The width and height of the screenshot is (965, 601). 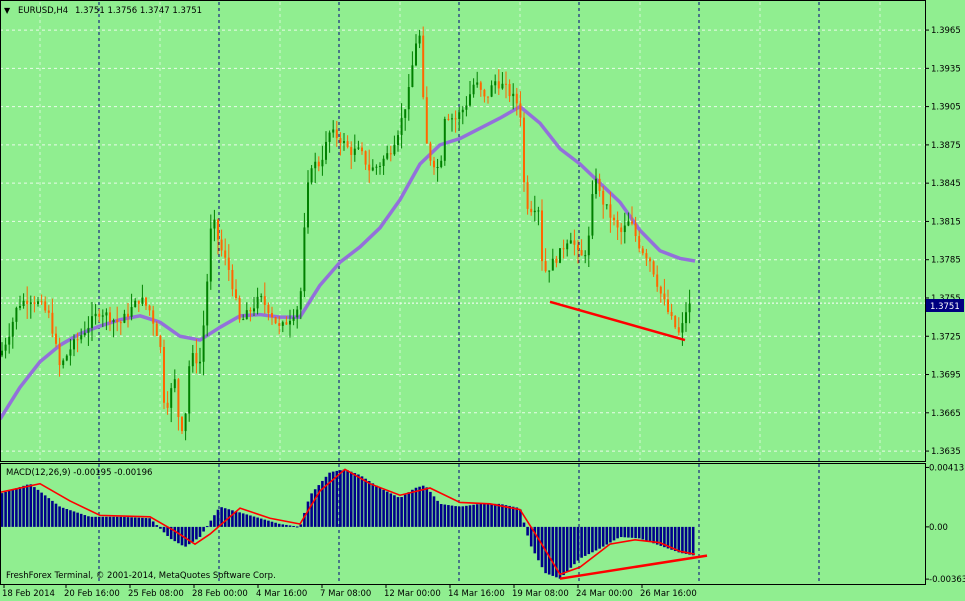 What do you see at coordinates (7, 10) in the screenshot?
I see `collapse-arrow-icon: ▼` at bounding box center [7, 10].